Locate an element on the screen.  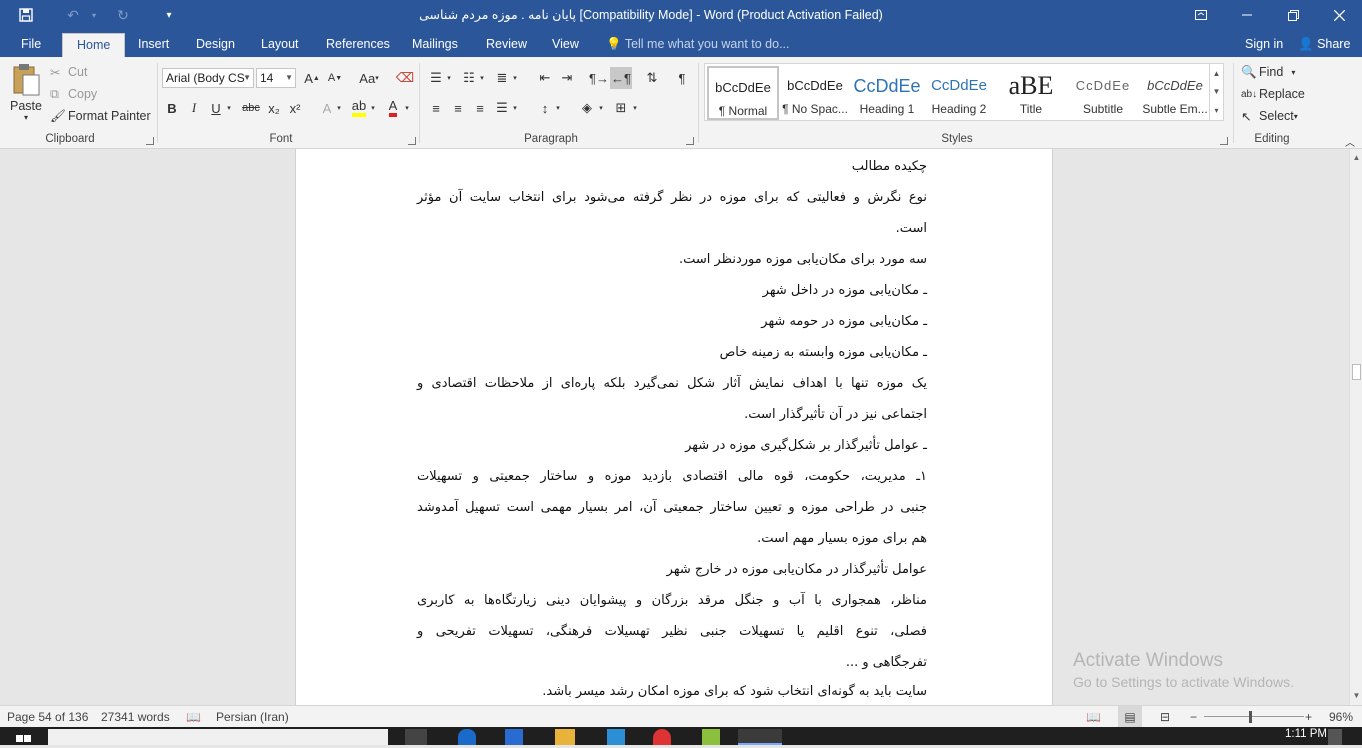
bold-button: B is located at coordinates (172, 108).